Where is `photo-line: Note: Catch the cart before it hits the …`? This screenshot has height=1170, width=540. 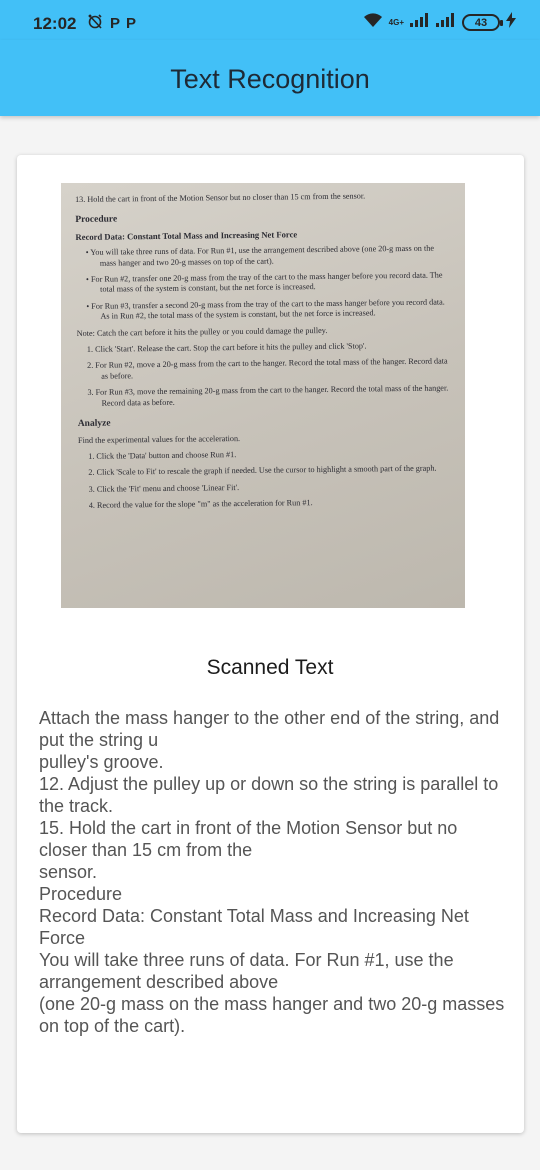
photo-line: Note: Catch the cart before it hits the … is located at coordinates (202, 331).